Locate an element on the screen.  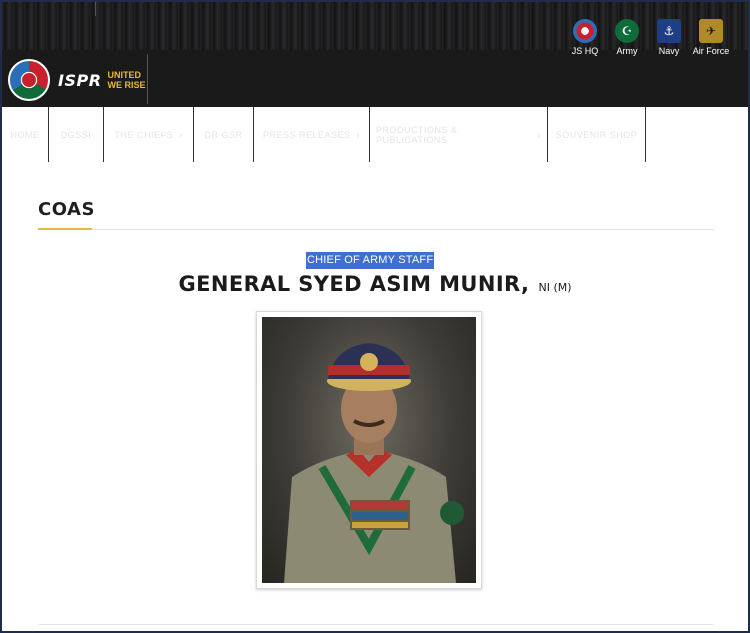
nav-item-productions-publications: PRODUCTIONS & PUBLICATIONS › is located at coordinates (459, 134).